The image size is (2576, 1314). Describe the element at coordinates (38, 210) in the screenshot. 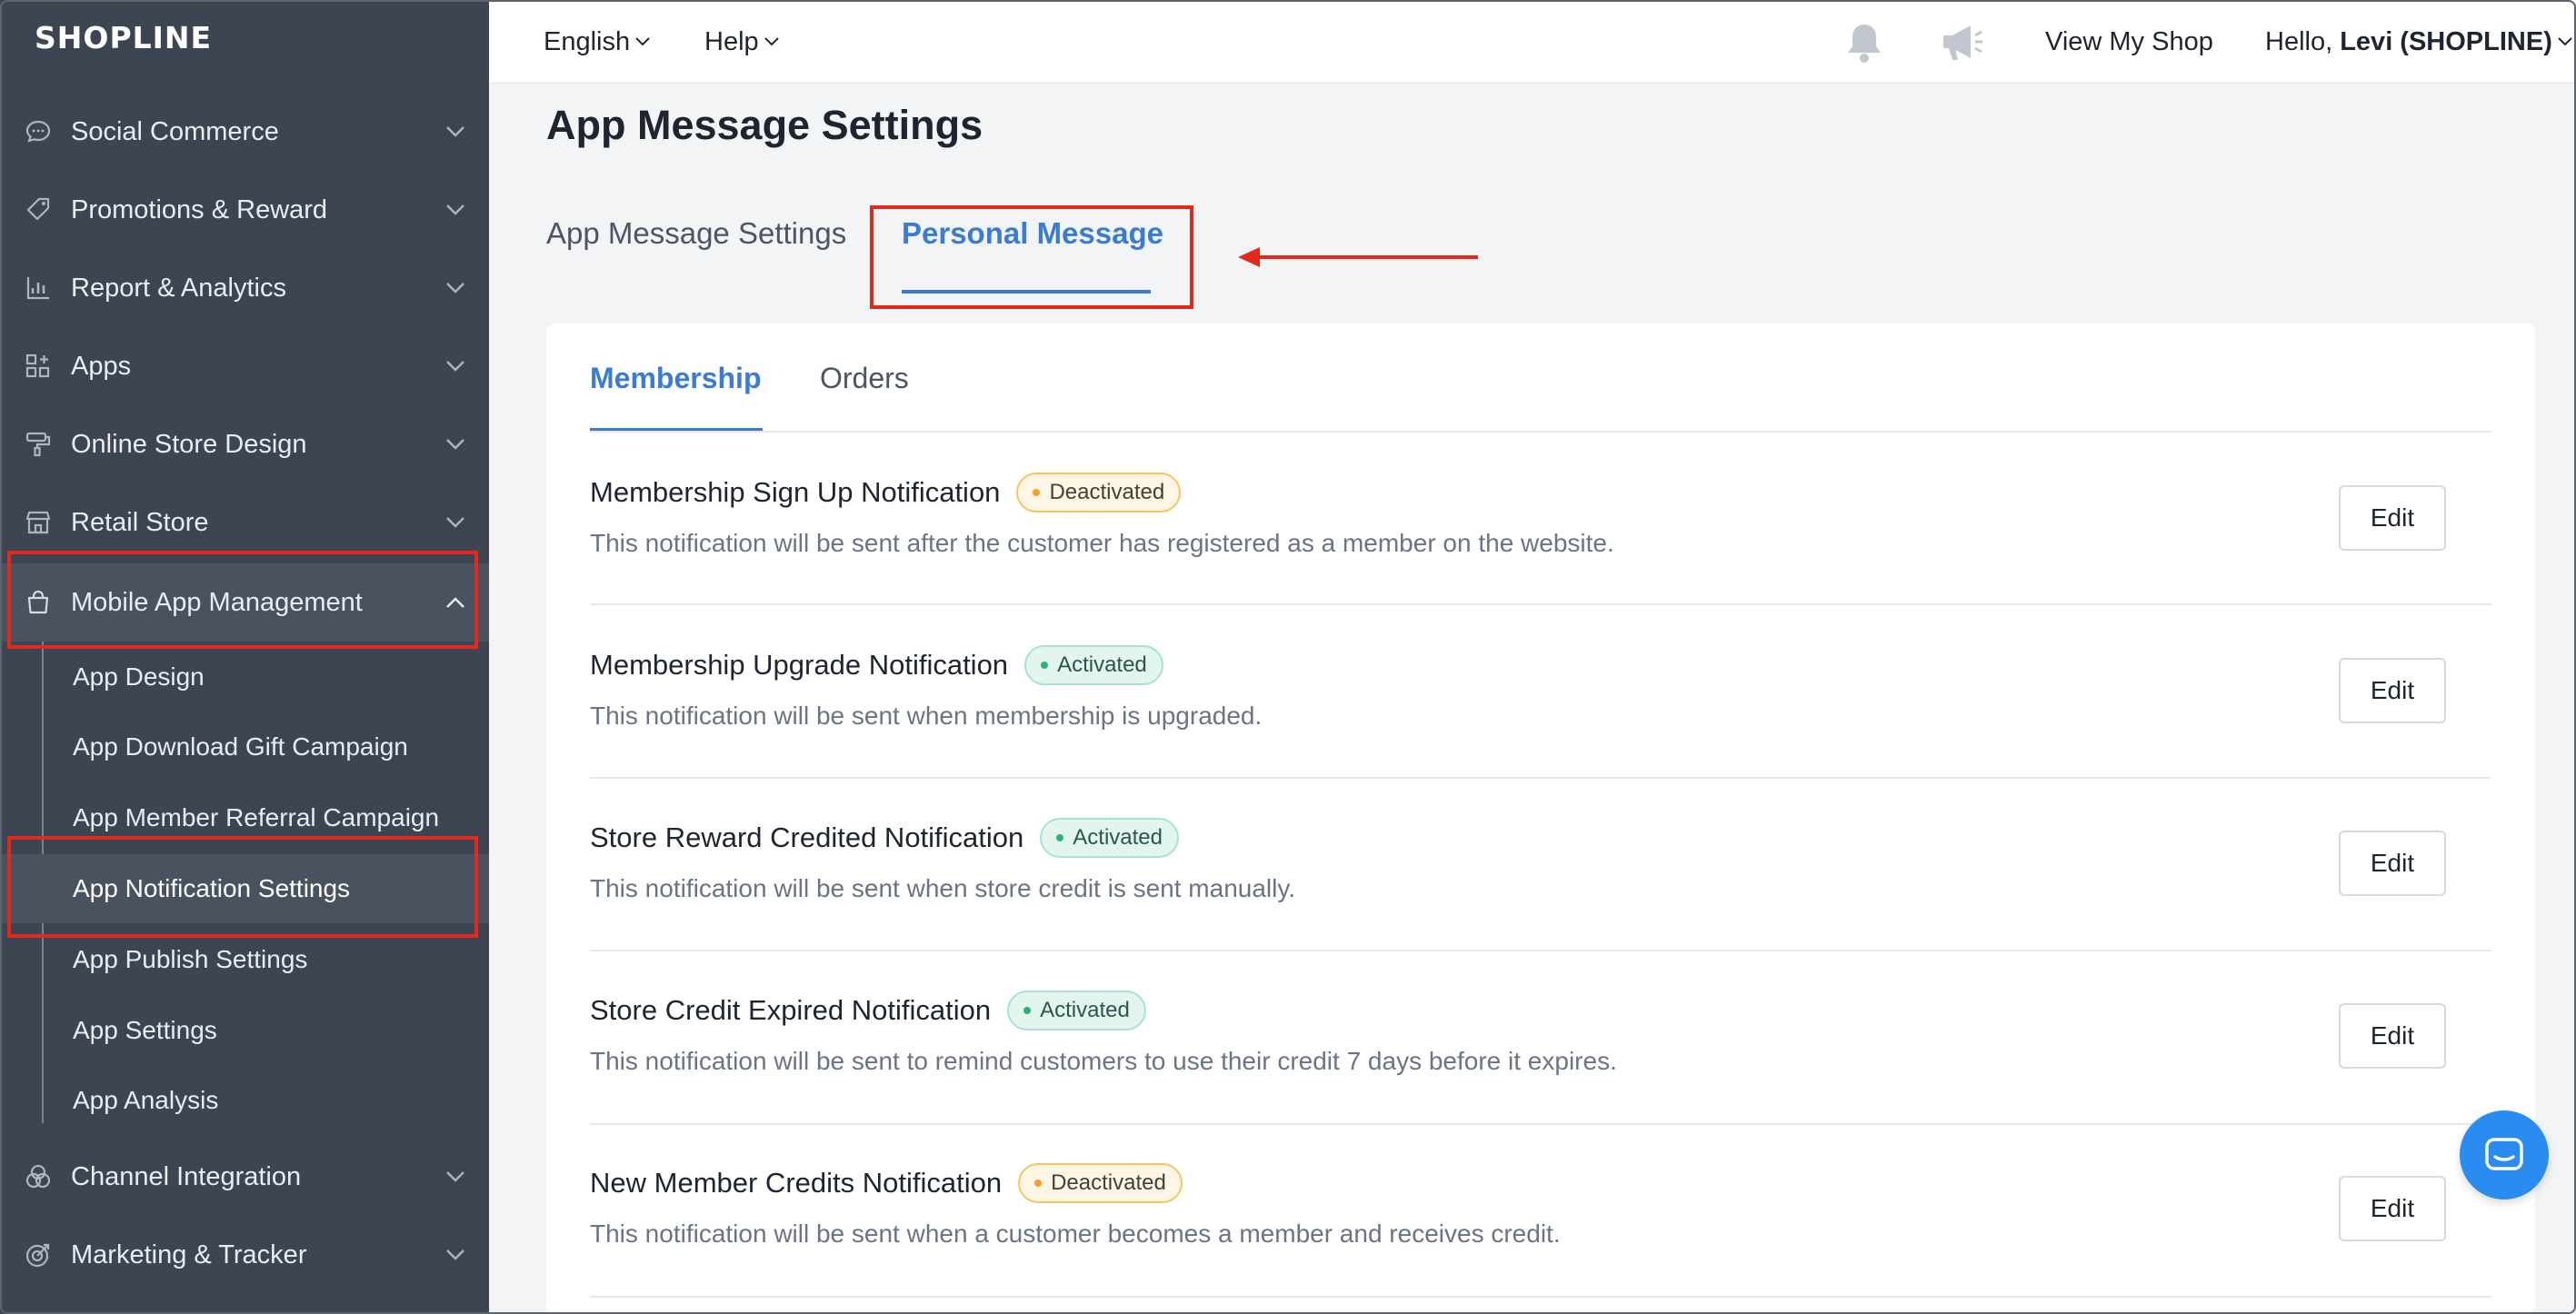

I see `tag-icon` at that location.